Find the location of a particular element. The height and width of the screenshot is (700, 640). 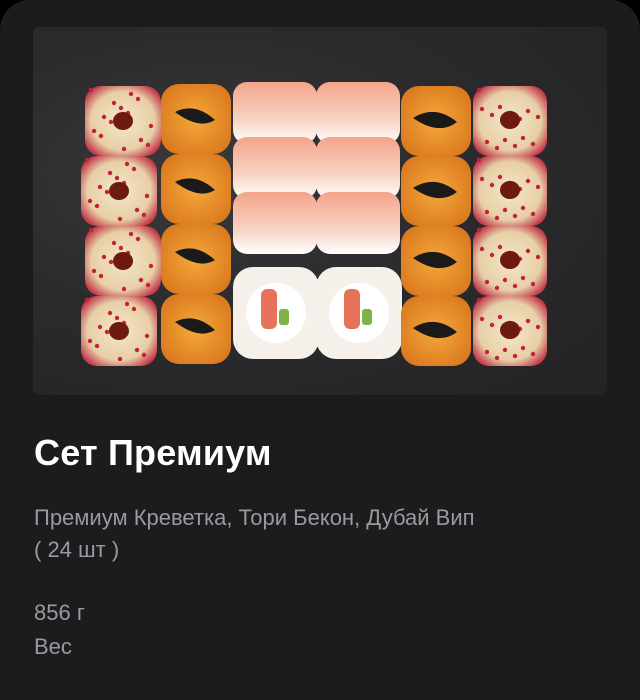

product-title: Сет Премиум is located at coordinates (153, 452).